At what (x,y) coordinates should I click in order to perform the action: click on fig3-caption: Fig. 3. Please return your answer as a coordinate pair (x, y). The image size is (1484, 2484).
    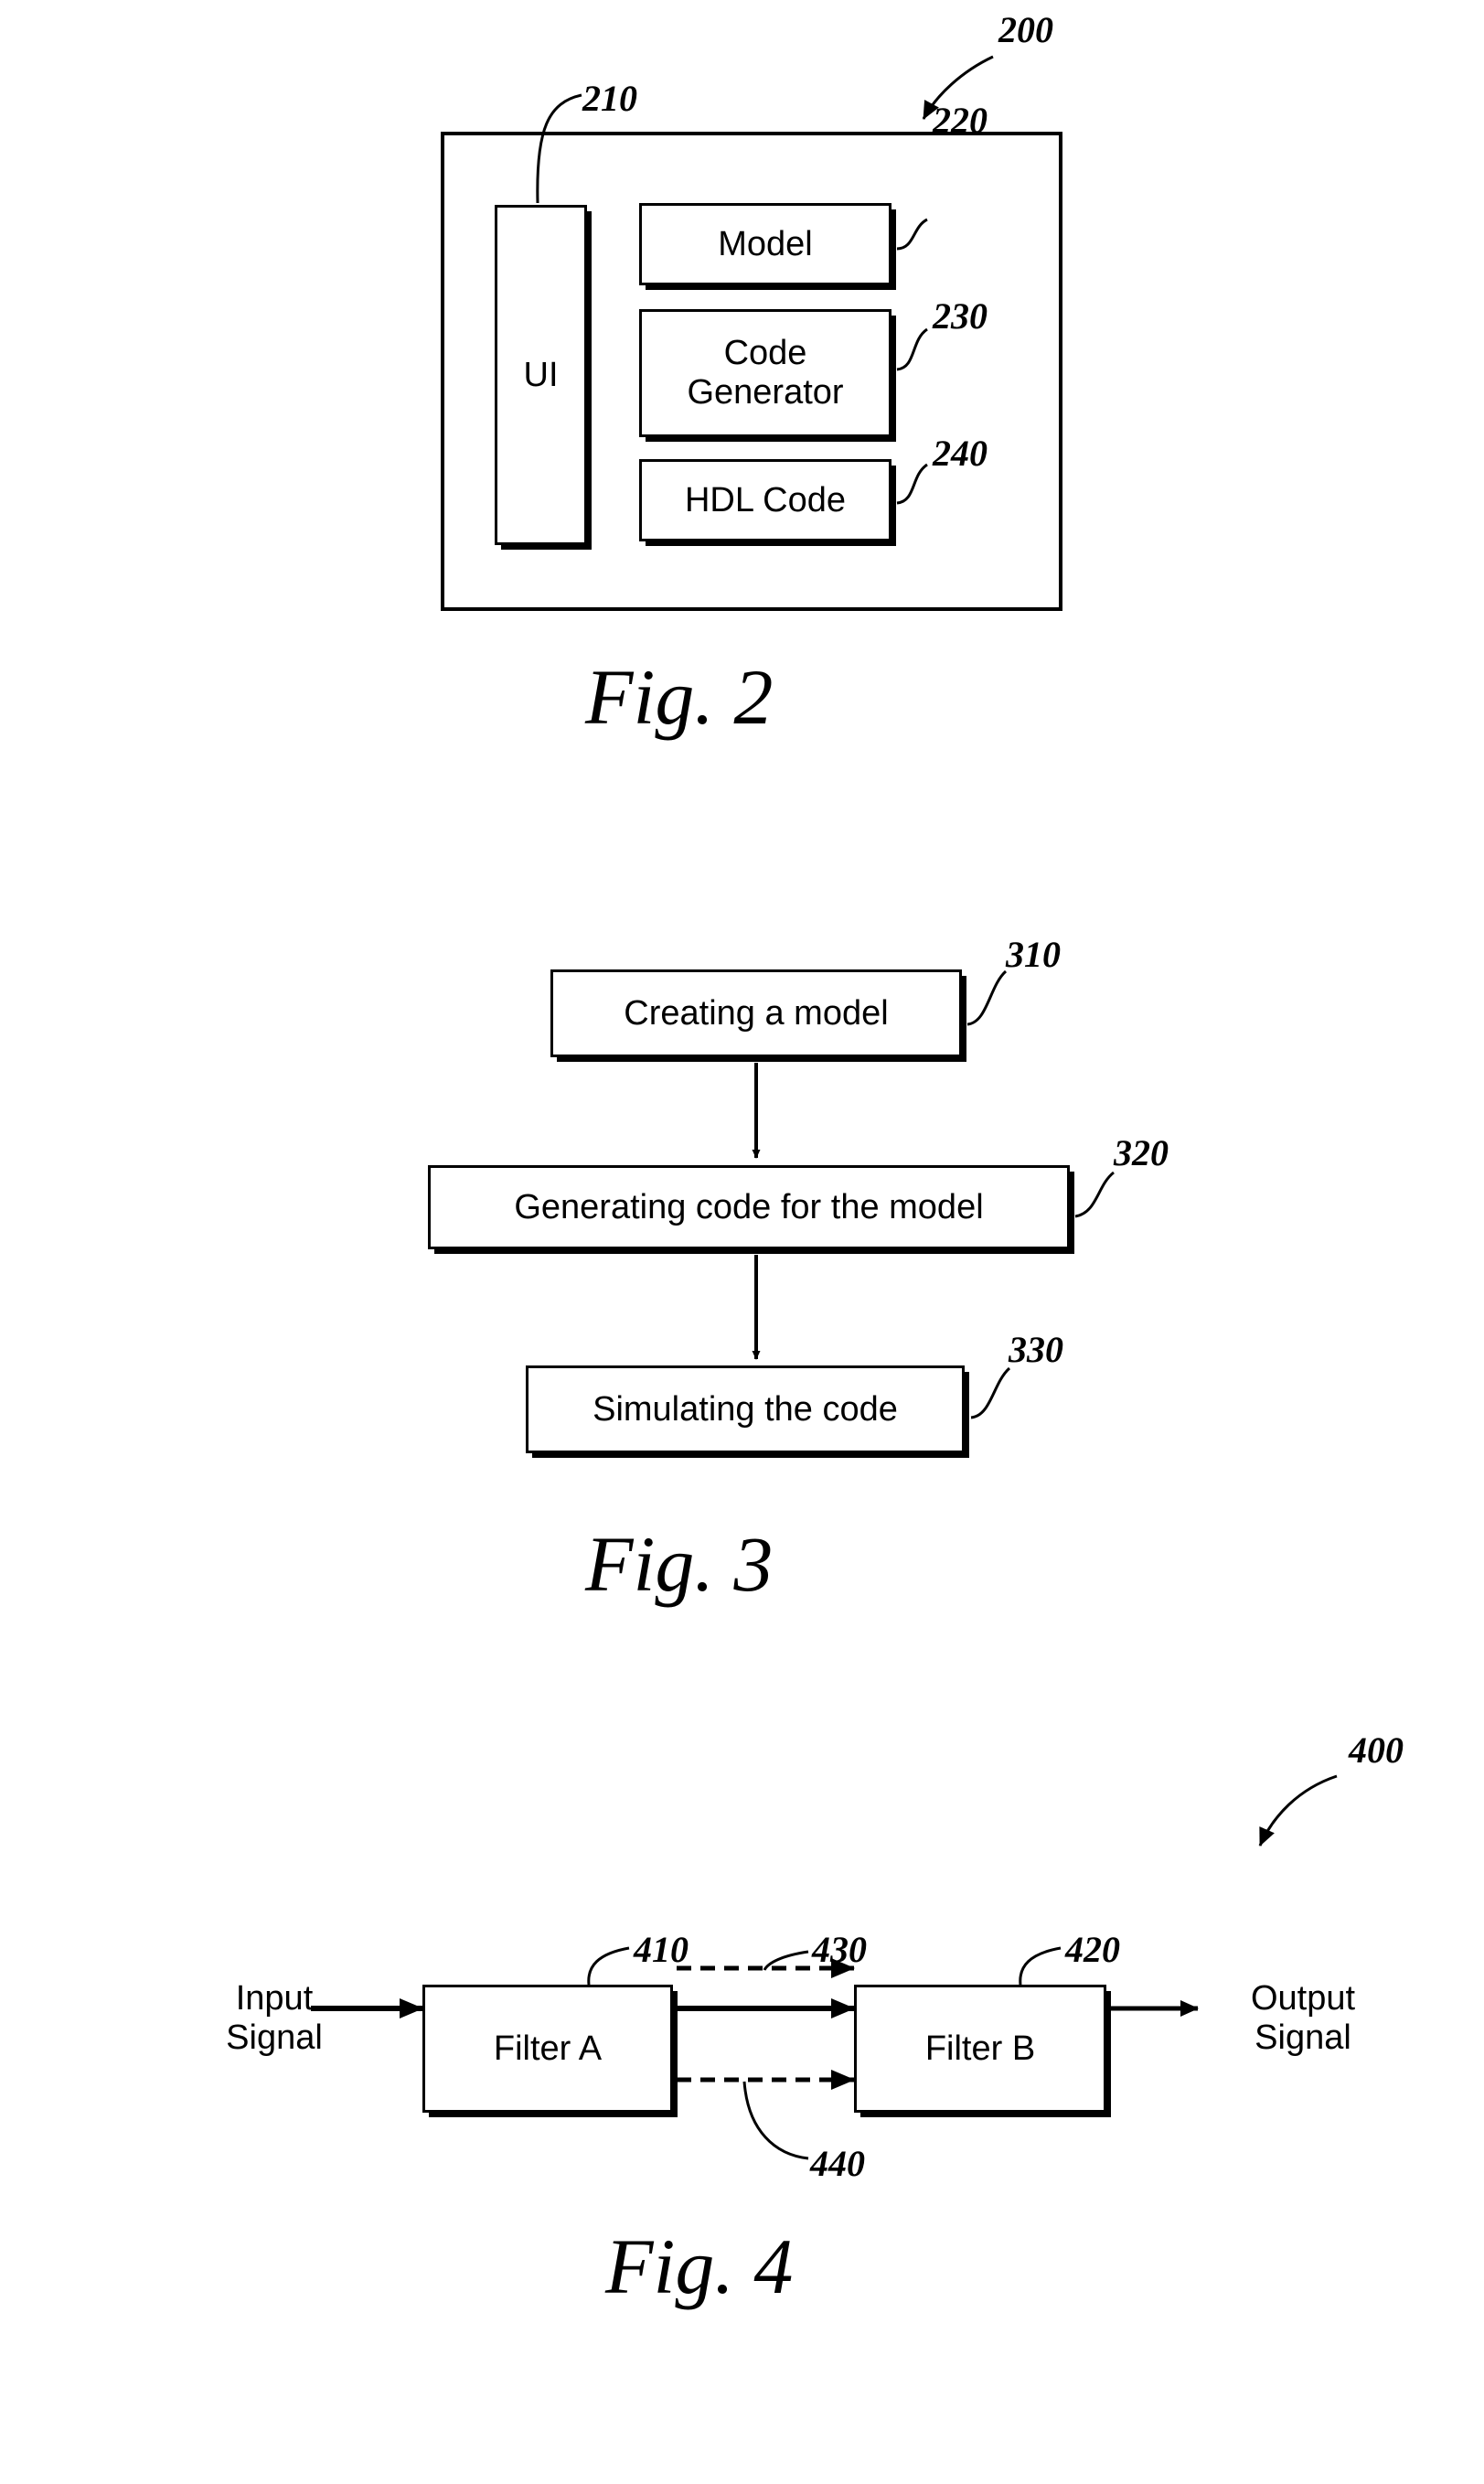
    Looking at the image, I should click on (679, 1564).